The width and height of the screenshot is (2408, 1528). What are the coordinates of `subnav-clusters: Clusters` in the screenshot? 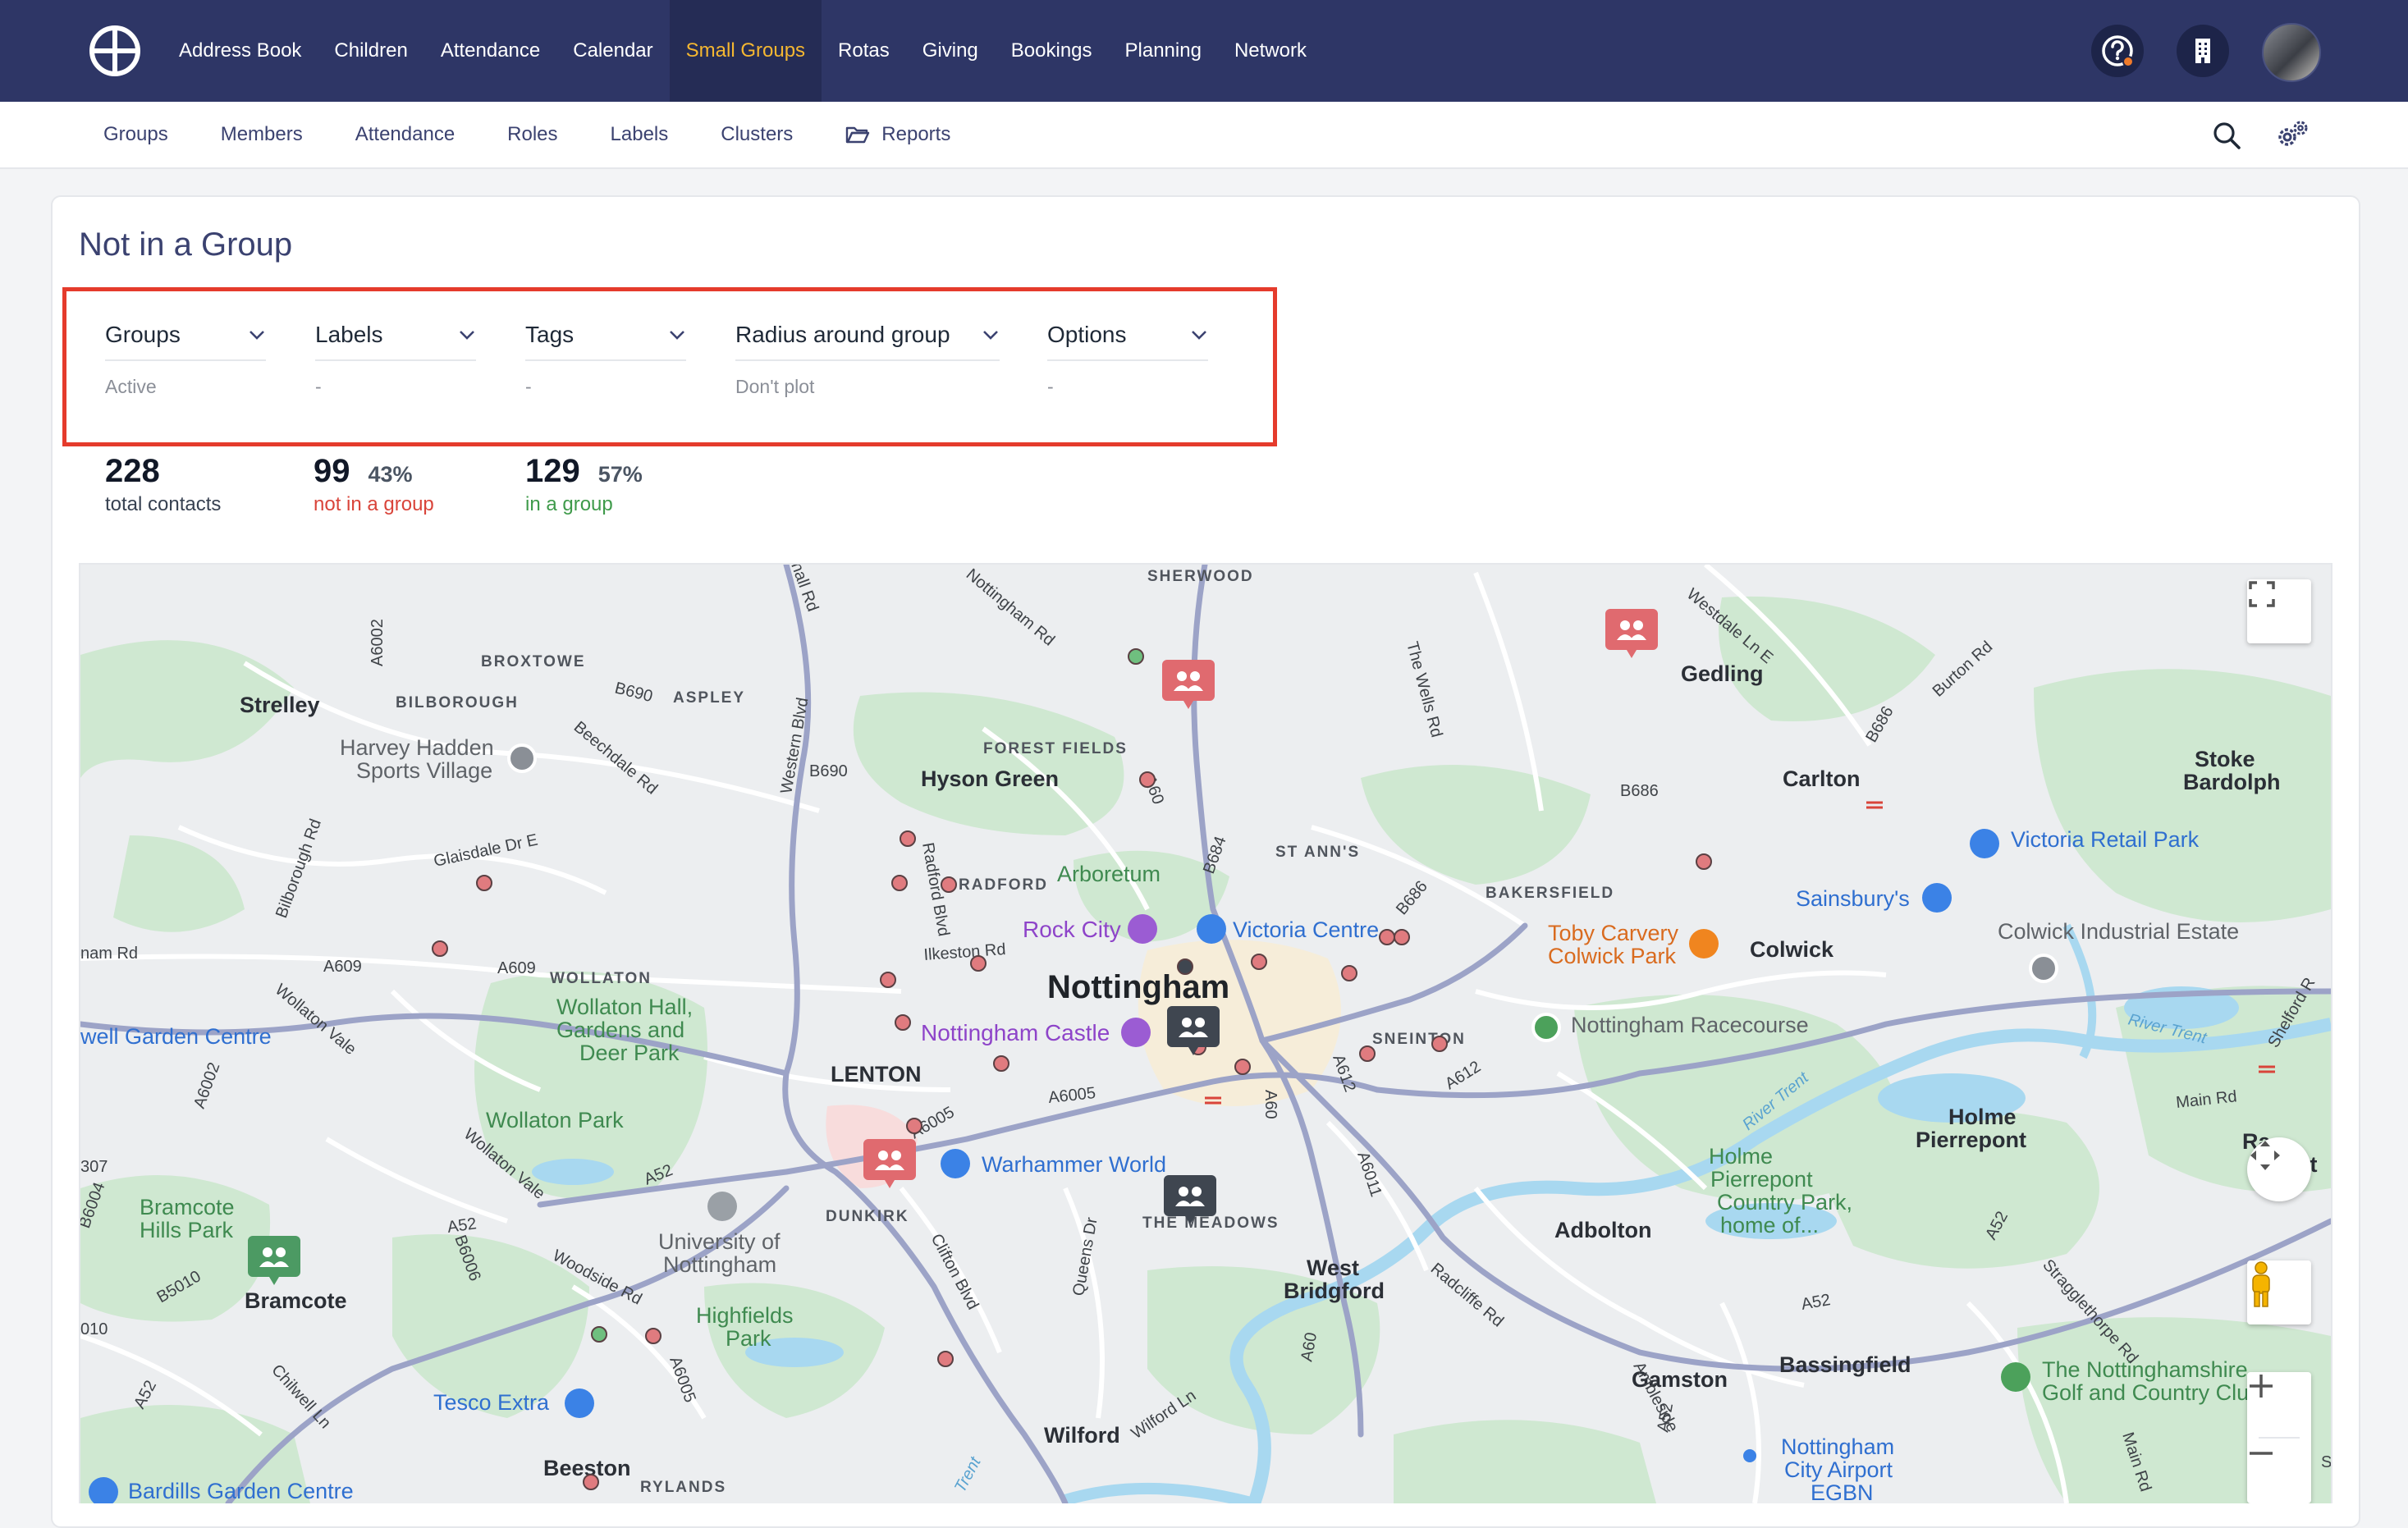 It's located at (756, 134).